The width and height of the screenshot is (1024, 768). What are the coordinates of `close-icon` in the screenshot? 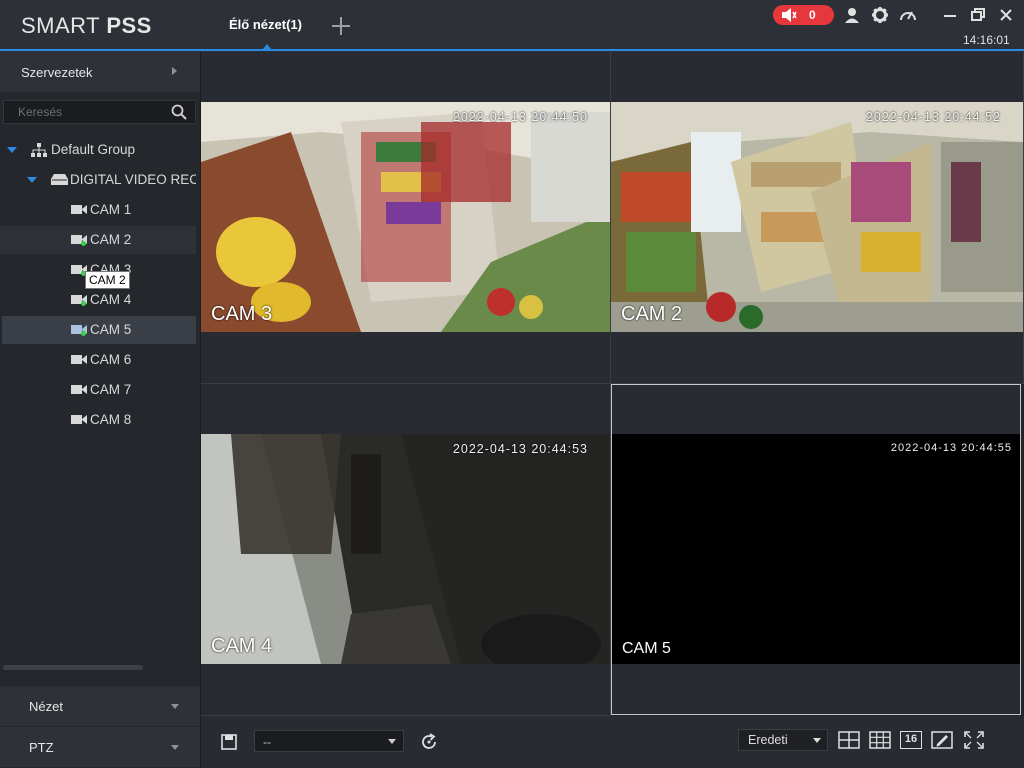 It's located at (1006, 15).